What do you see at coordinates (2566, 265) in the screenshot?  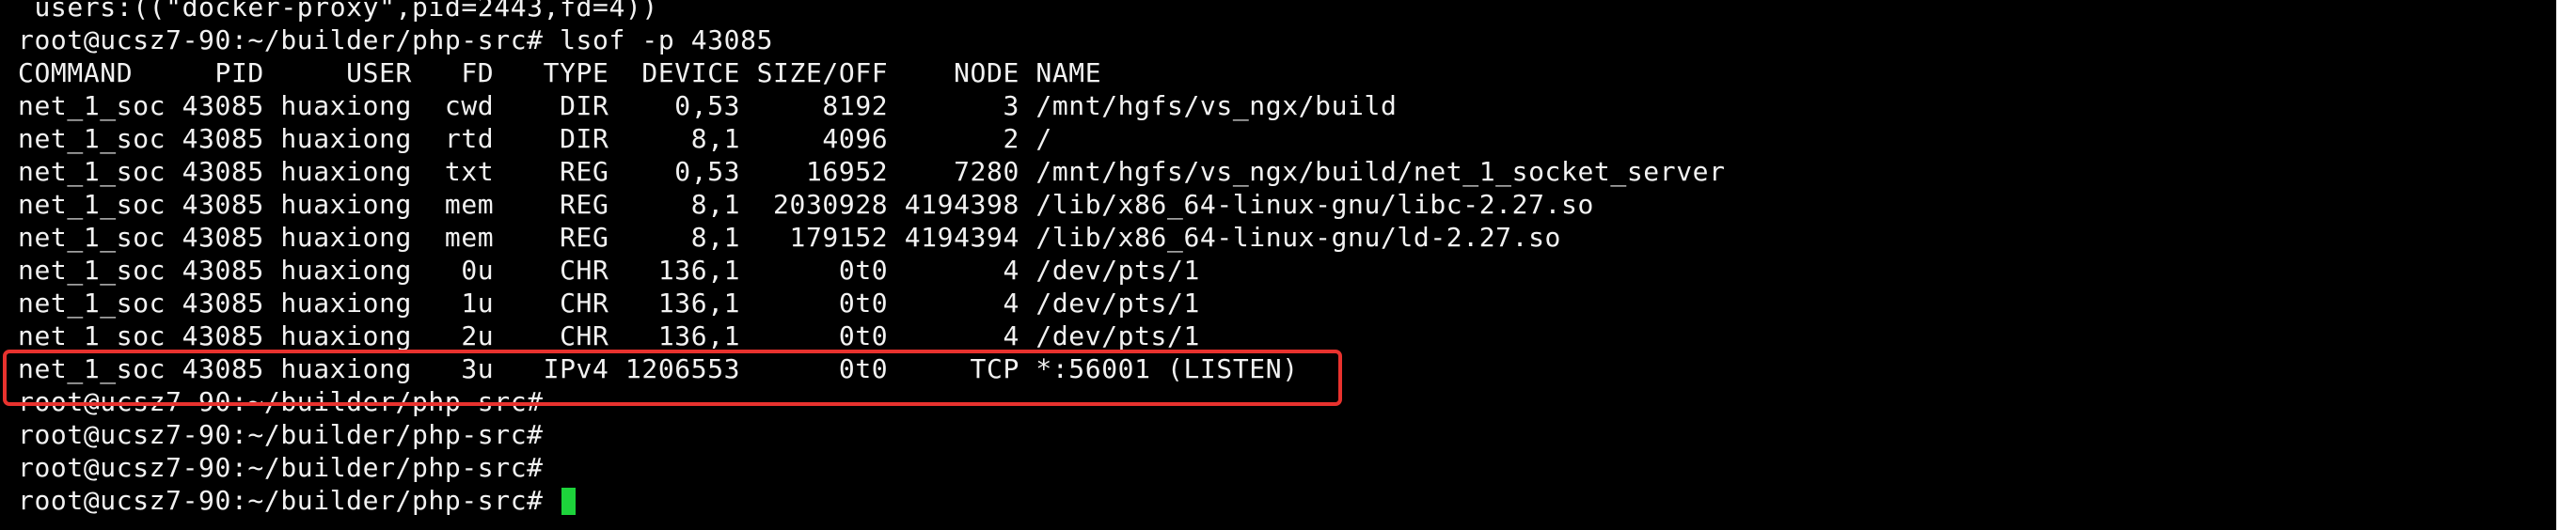 I see `window-edge` at bounding box center [2566, 265].